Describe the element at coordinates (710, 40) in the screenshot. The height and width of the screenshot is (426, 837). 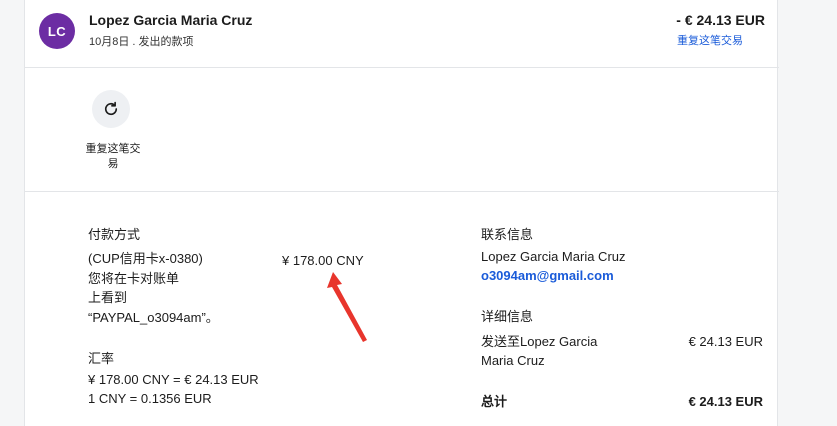
I see `repeat-transaction-link: 重复这笔交易` at that location.